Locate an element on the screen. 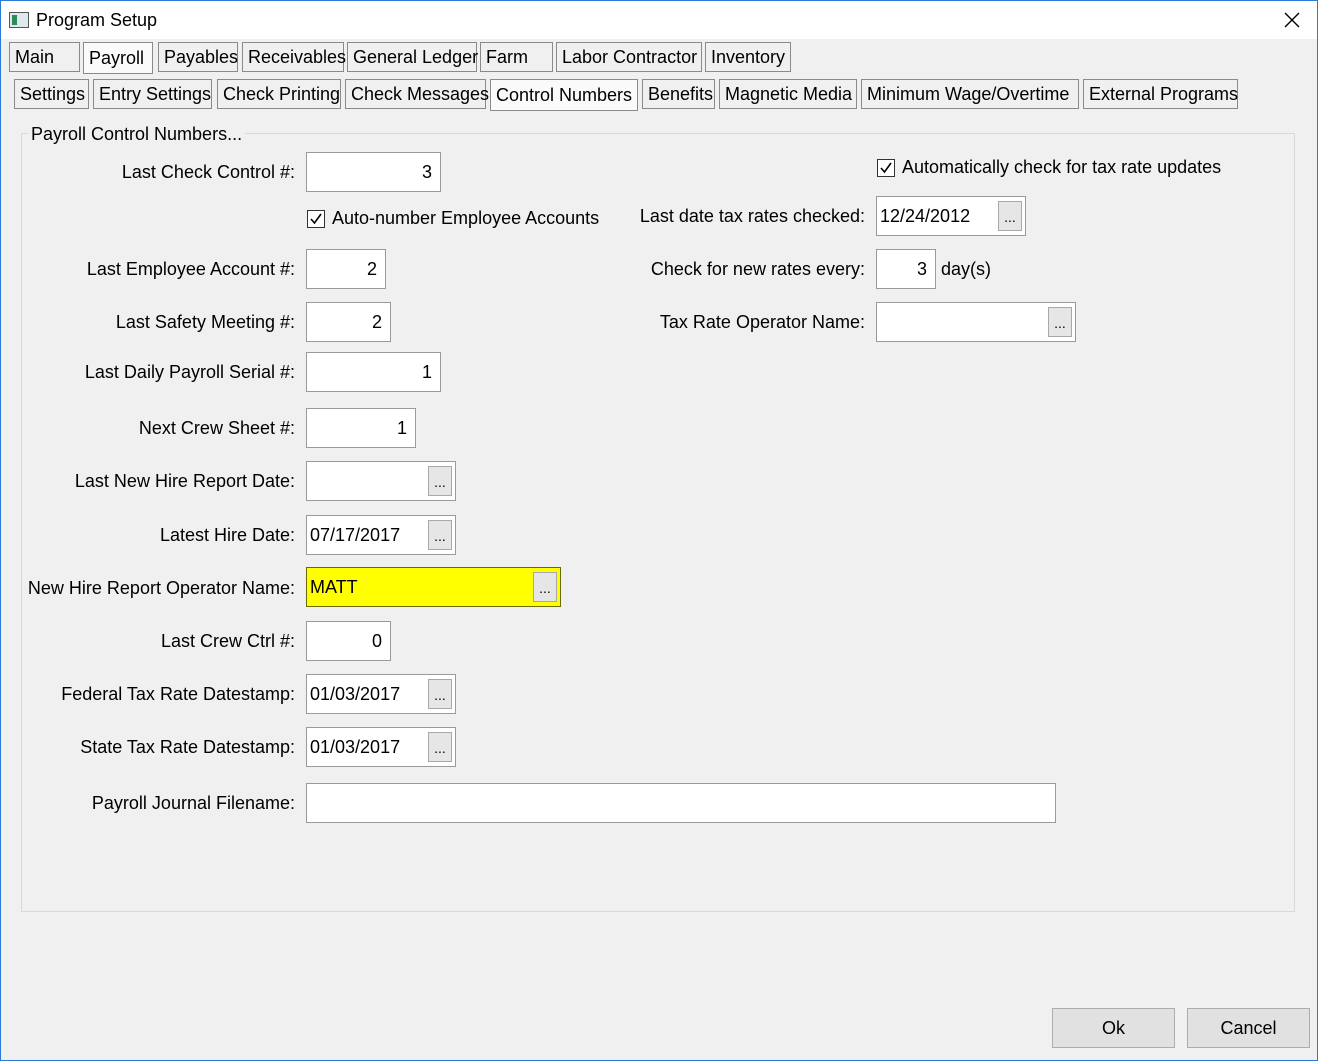 The height and width of the screenshot is (1061, 1318). tab-external-programs: External Programs is located at coordinates (1160, 94).